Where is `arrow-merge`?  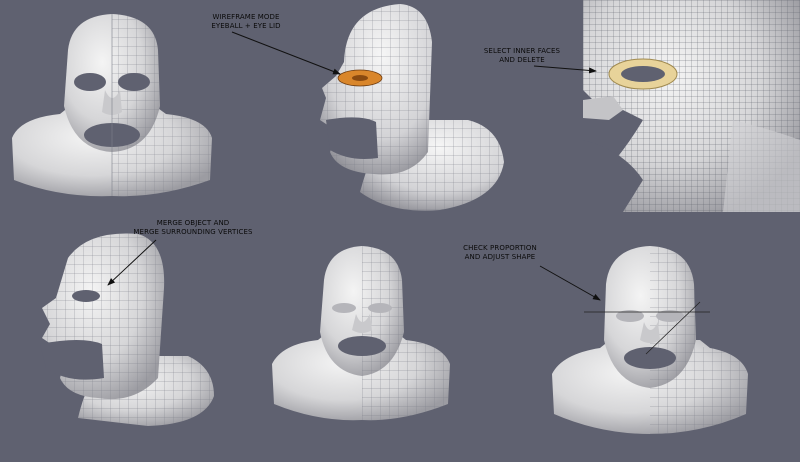 arrow-merge is located at coordinates (132, 262).